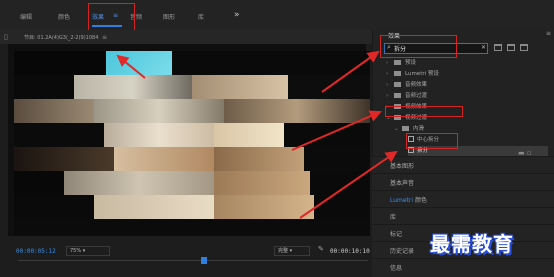  I want to click on program-monitor-title: 节目: 01.2A(4)G3(_2-2(9)1084, so click(61, 37).